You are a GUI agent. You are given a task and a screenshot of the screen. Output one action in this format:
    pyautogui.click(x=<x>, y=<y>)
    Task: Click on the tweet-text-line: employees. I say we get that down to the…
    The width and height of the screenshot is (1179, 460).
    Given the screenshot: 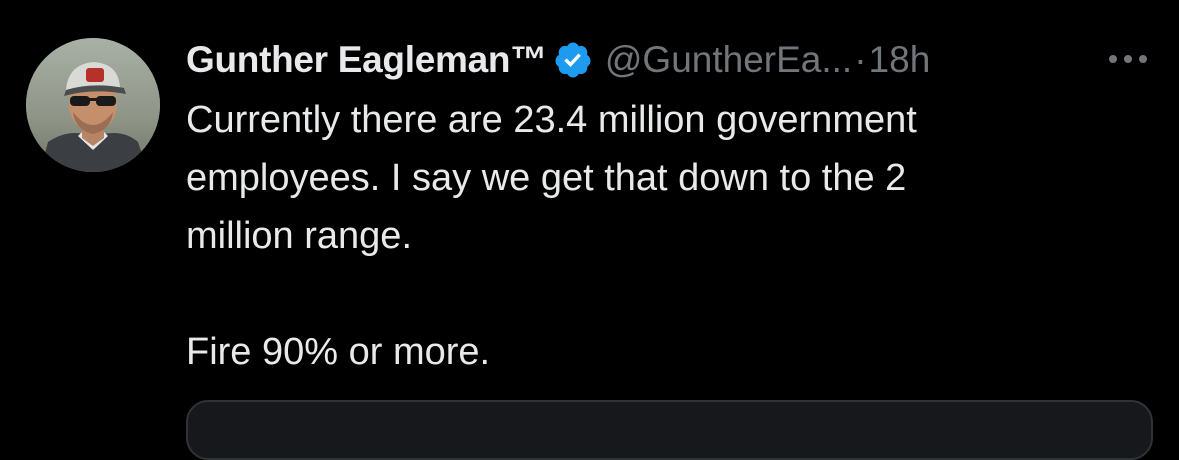 What is the action you would take?
    pyautogui.click(x=546, y=178)
    